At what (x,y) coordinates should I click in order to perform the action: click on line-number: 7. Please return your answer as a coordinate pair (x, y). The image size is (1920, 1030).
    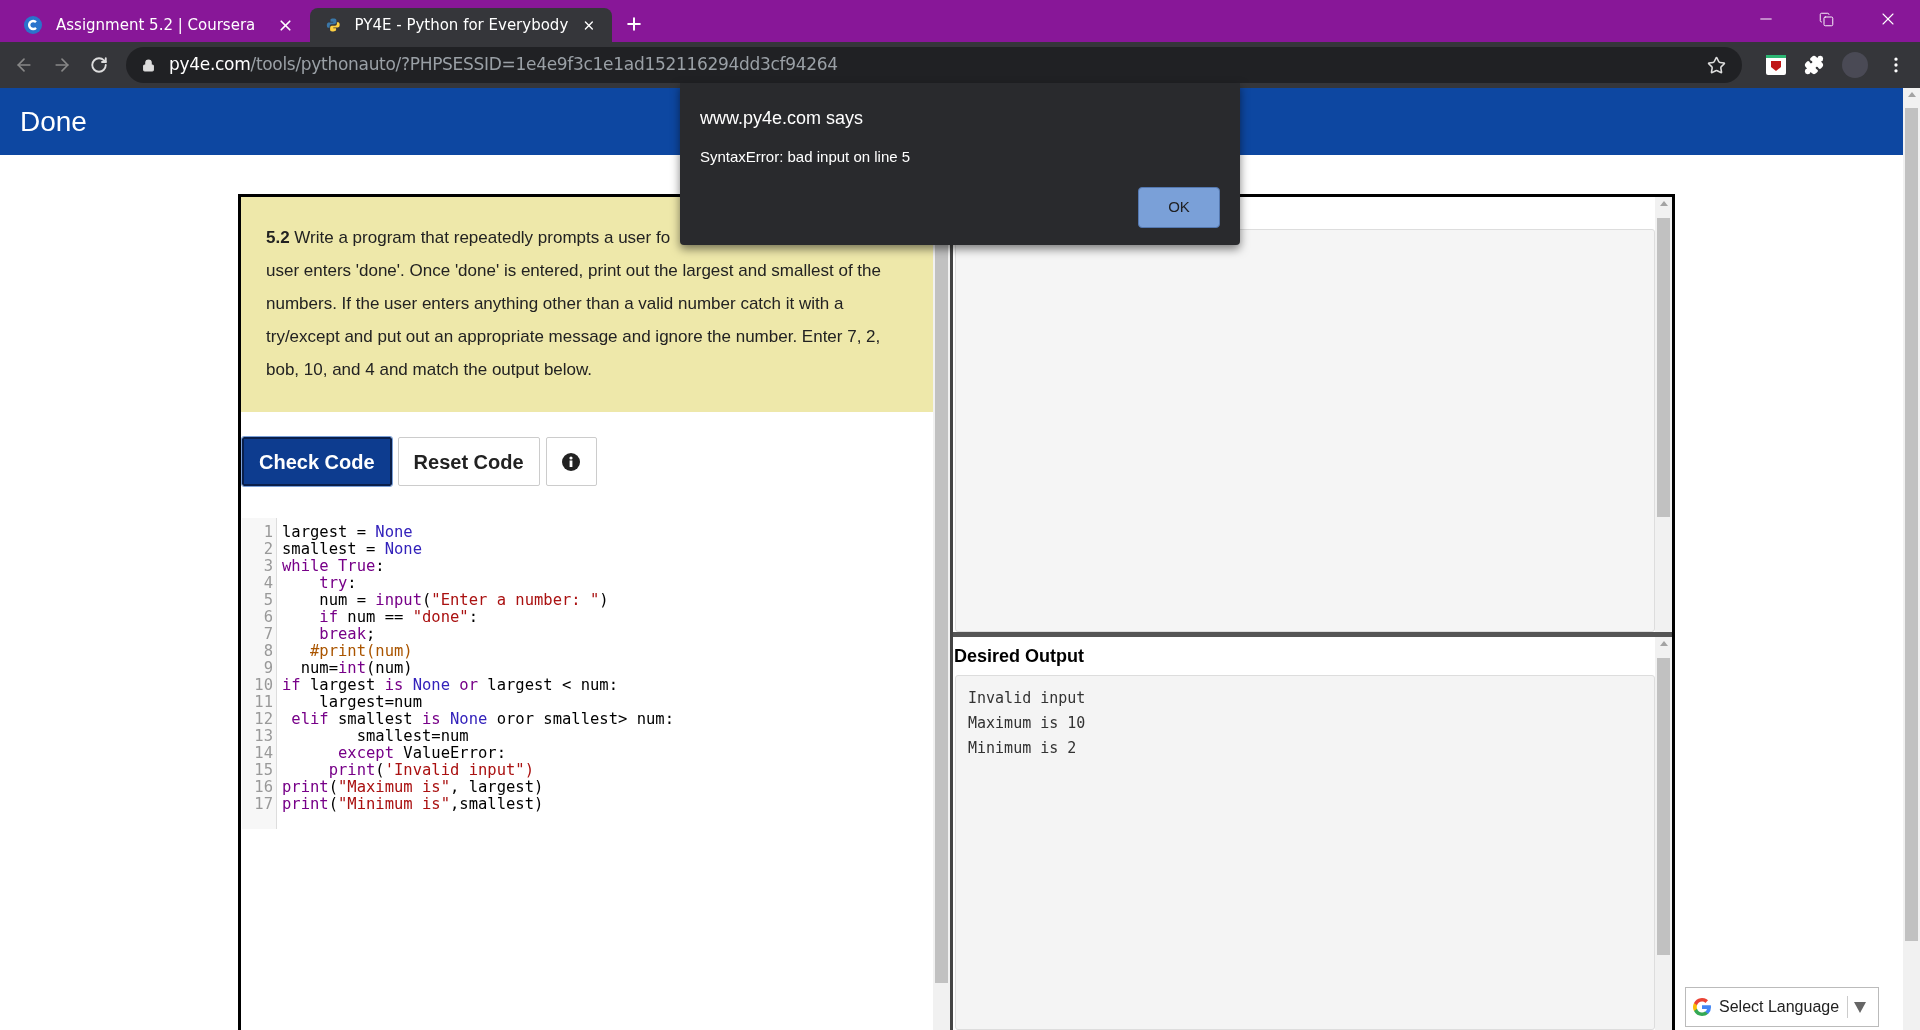
    Looking at the image, I should click on (268, 634).